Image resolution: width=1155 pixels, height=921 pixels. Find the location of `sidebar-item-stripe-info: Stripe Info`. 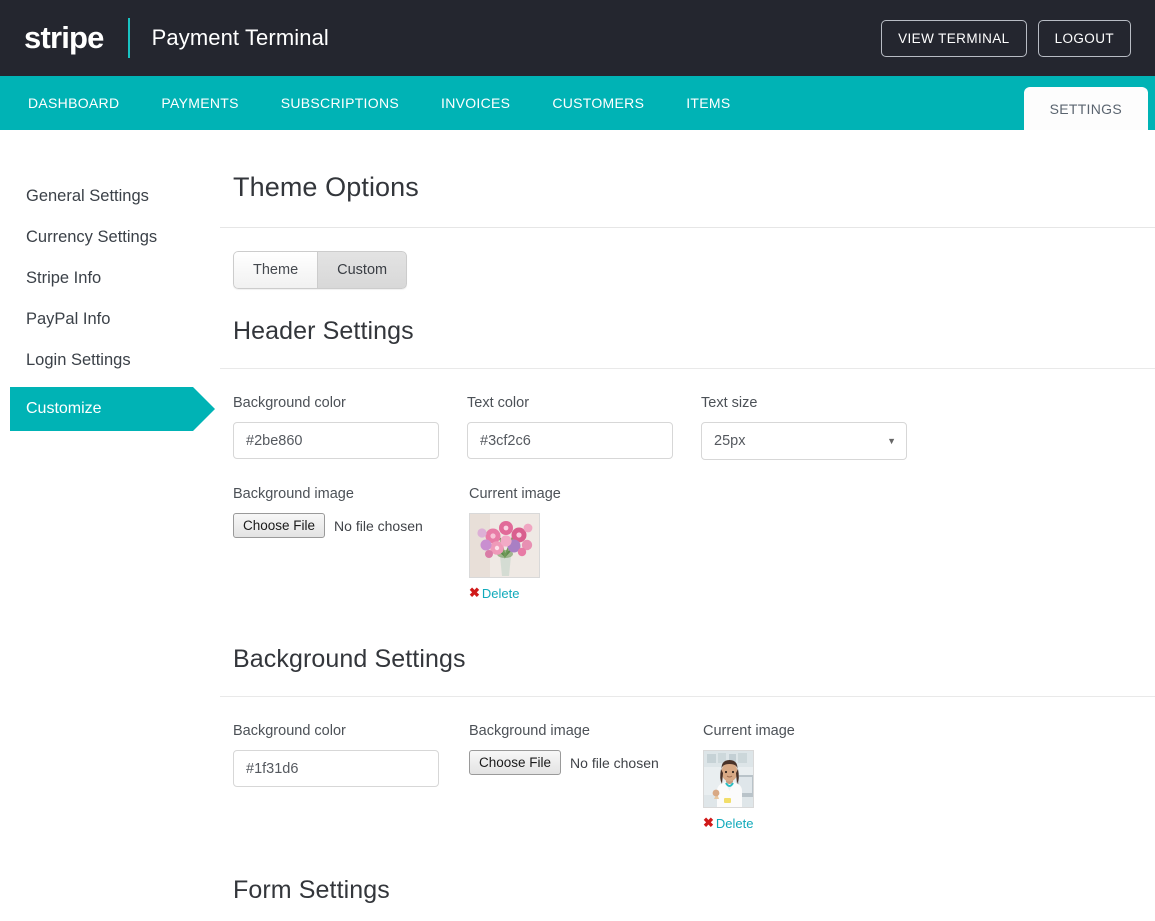

sidebar-item-stripe-info: Stripe Info is located at coordinates (106, 278).